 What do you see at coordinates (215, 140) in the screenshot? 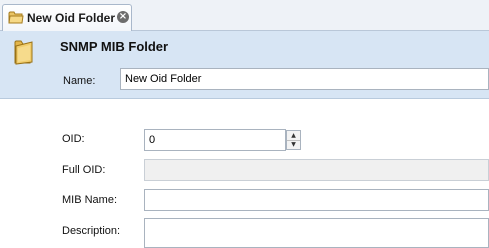
I see `oid-input: 0` at bounding box center [215, 140].